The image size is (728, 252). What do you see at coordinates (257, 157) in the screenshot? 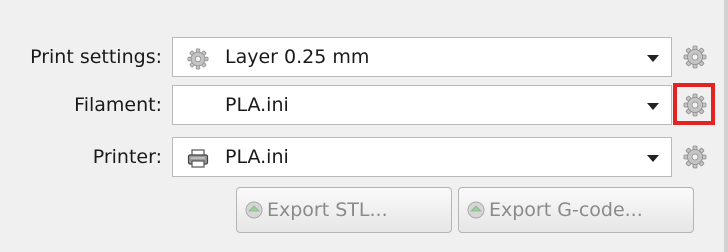
I see `printer-value: PLA.ini` at bounding box center [257, 157].